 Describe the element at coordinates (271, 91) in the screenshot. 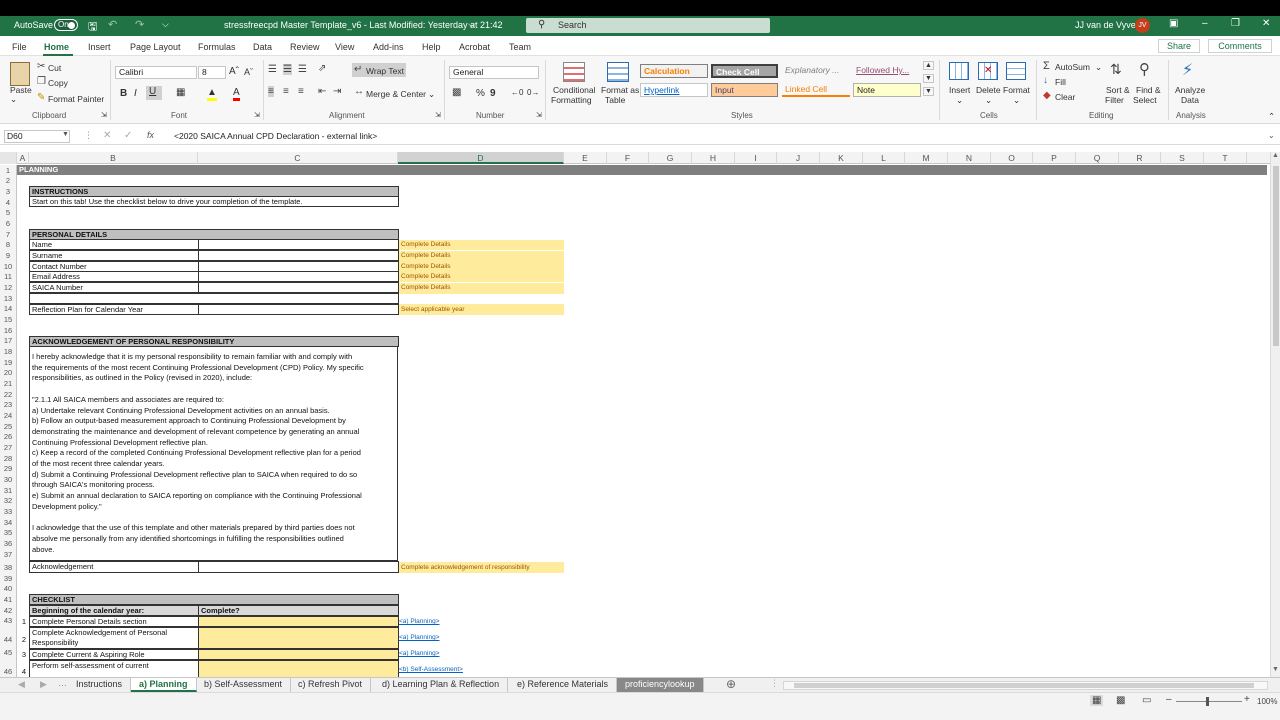

I see `align-left-icon: ≡` at that location.